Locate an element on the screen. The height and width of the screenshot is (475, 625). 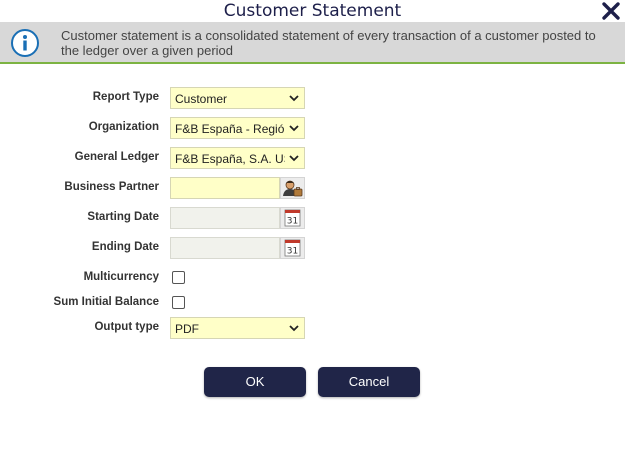
dialog-title: Customer Statement is located at coordinates (312, 11).